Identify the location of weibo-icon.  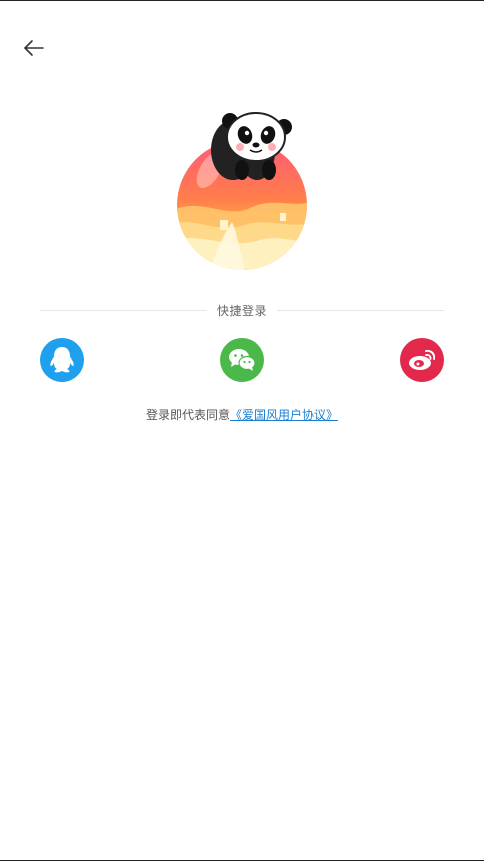
(422, 359).